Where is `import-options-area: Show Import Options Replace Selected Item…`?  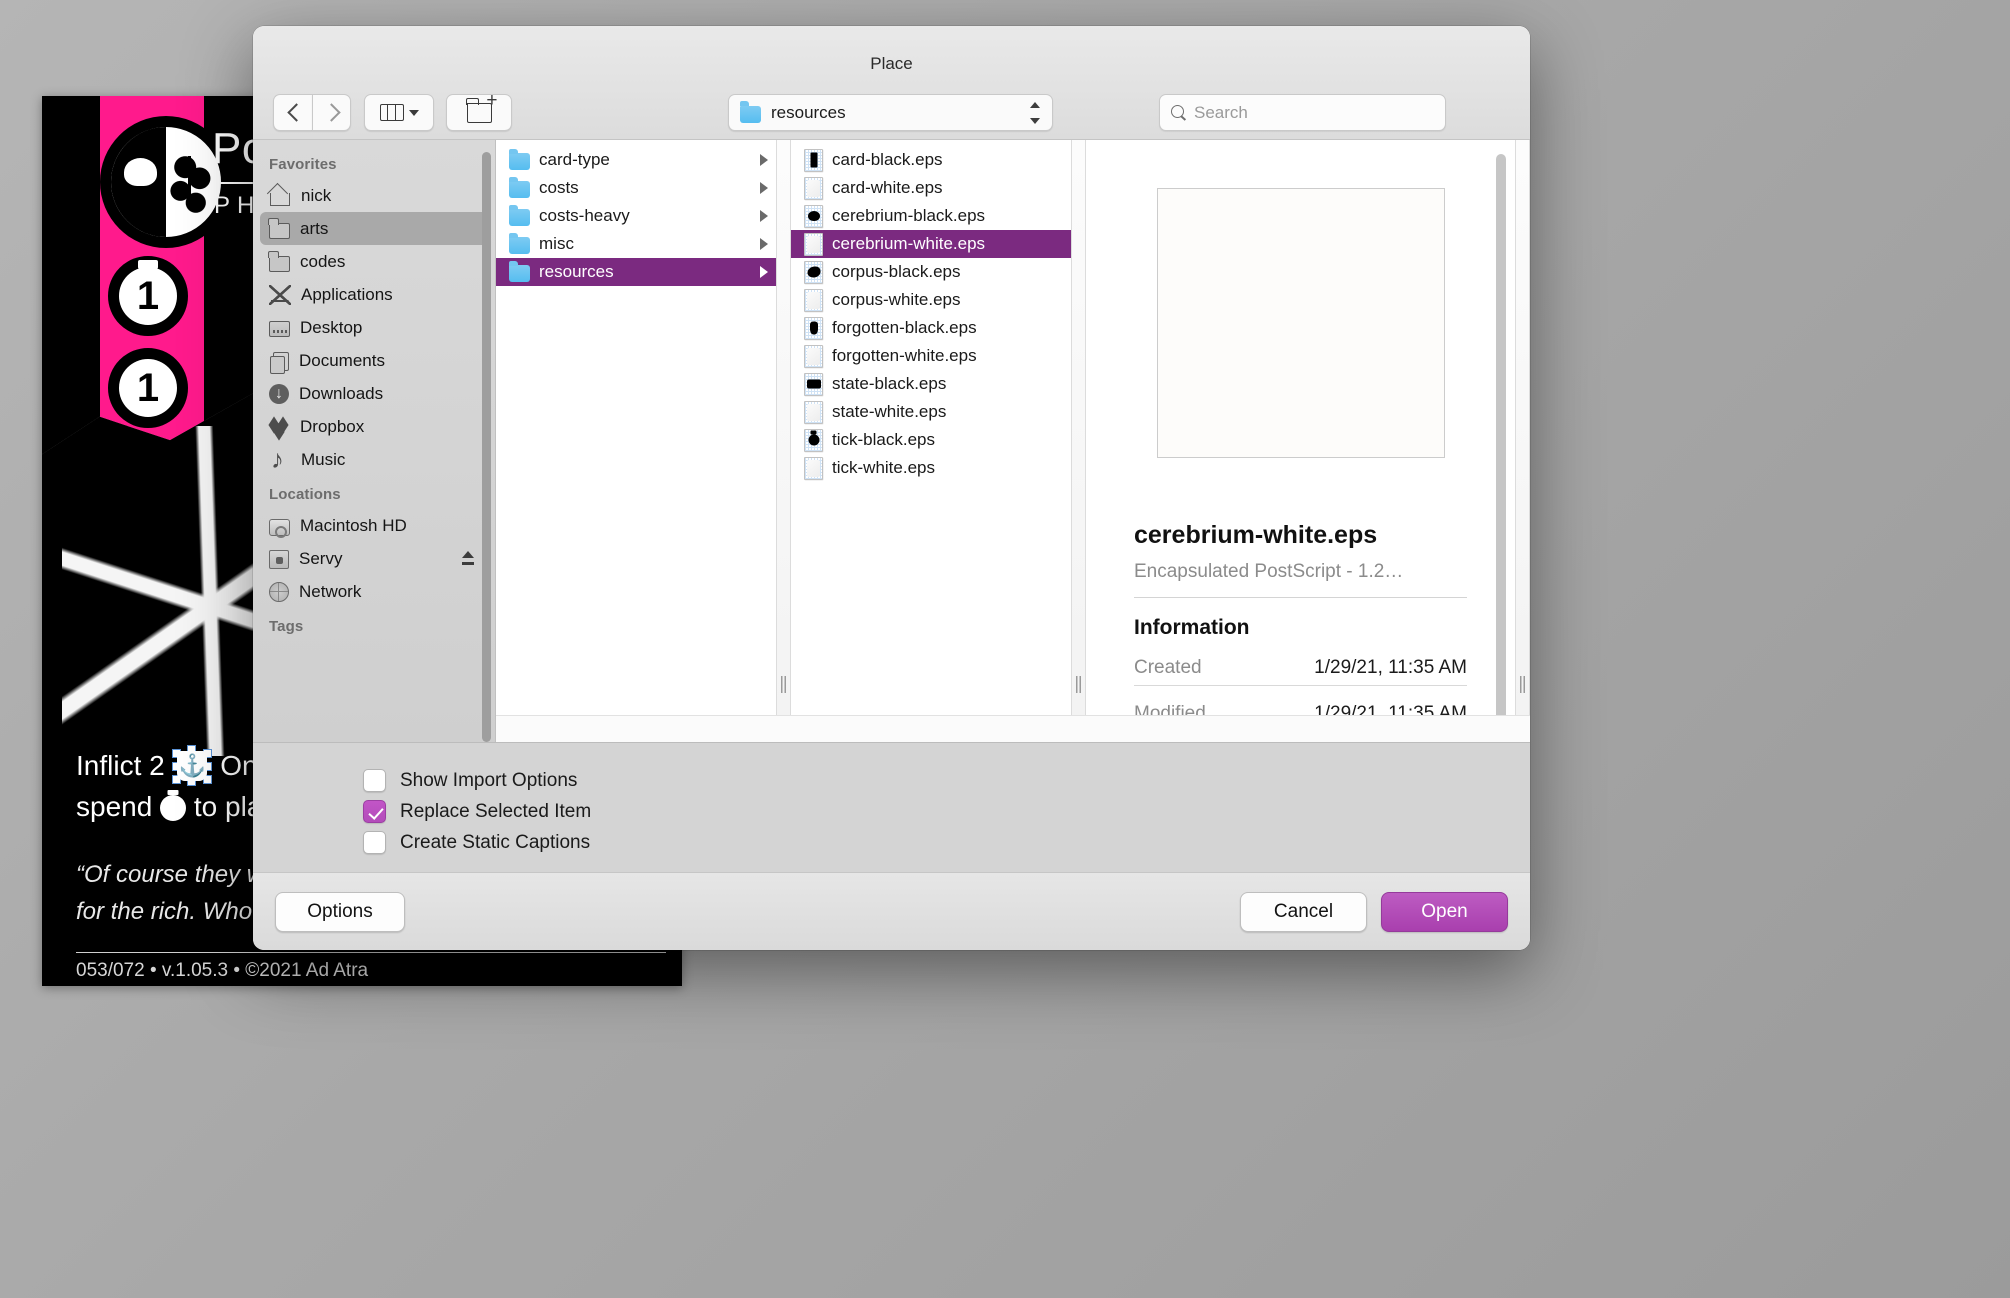 import-options-area: Show Import Options Replace Selected Item… is located at coordinates (891, 807).